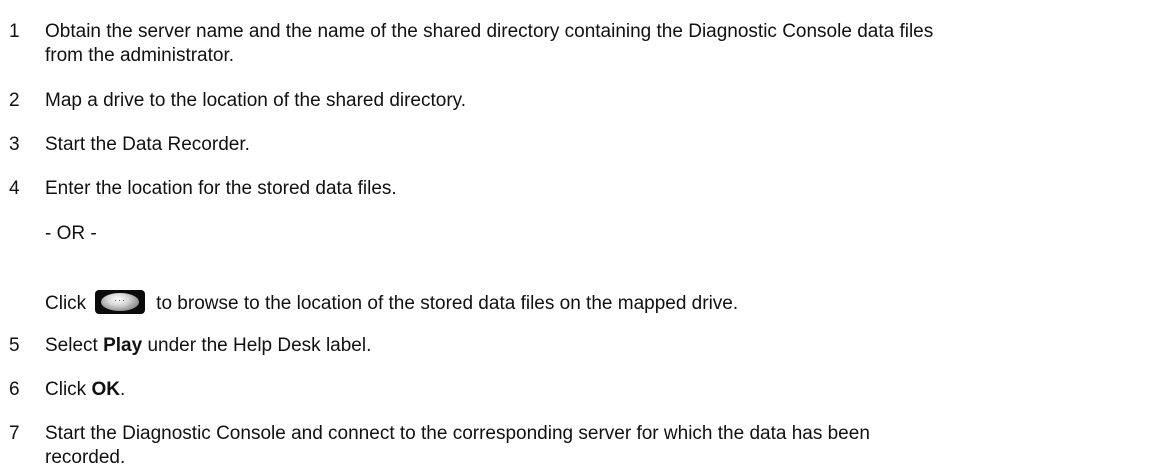 This screenshot has height=476, width=1176. Describe the element at coordinates (68, 389) in the screenshot. I see `step-text-pre: Click` at that location.